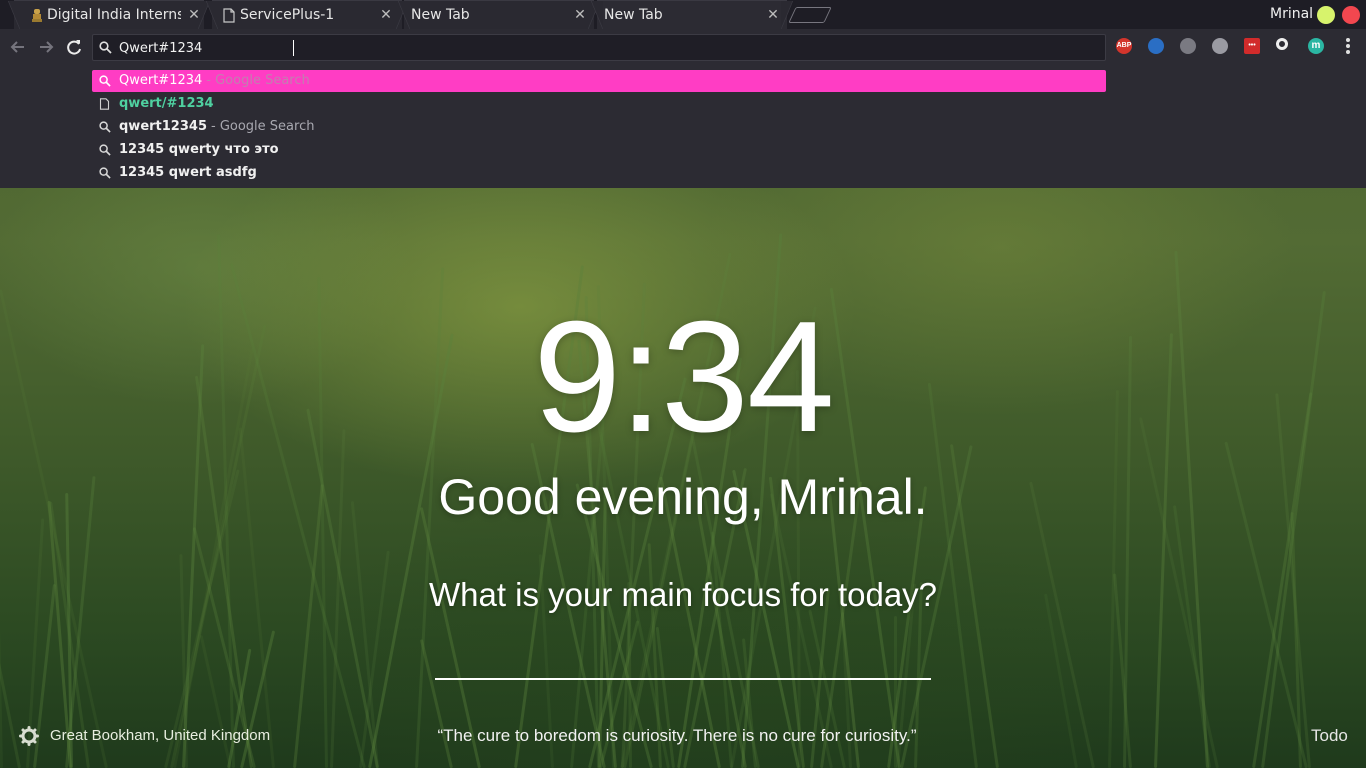  Describe the element at coordinates (599, 127) in the screenshot. I see `suggestion-item: qwert12345 - Google Search` at that location.